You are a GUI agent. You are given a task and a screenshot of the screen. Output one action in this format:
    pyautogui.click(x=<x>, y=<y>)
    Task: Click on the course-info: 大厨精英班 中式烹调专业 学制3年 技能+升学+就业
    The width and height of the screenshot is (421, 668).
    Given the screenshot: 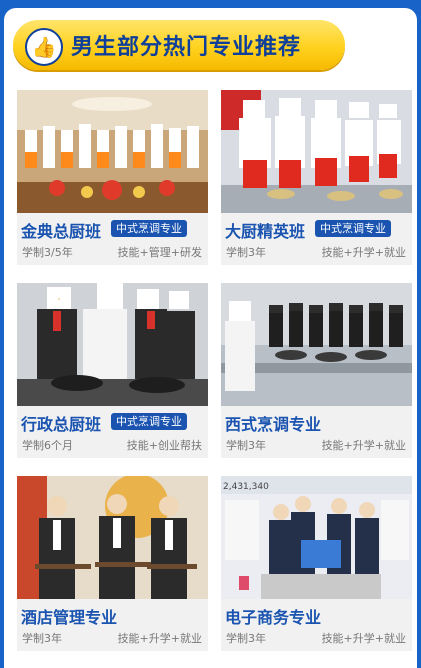 What is the action you would take?
    pyautogui.click(x=316, y=239)
    